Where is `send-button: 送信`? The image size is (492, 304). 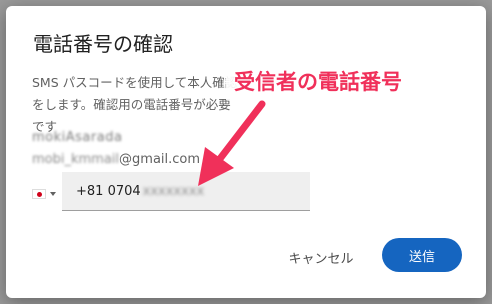
send-button: 送信 is located at coordinates (422, 255).